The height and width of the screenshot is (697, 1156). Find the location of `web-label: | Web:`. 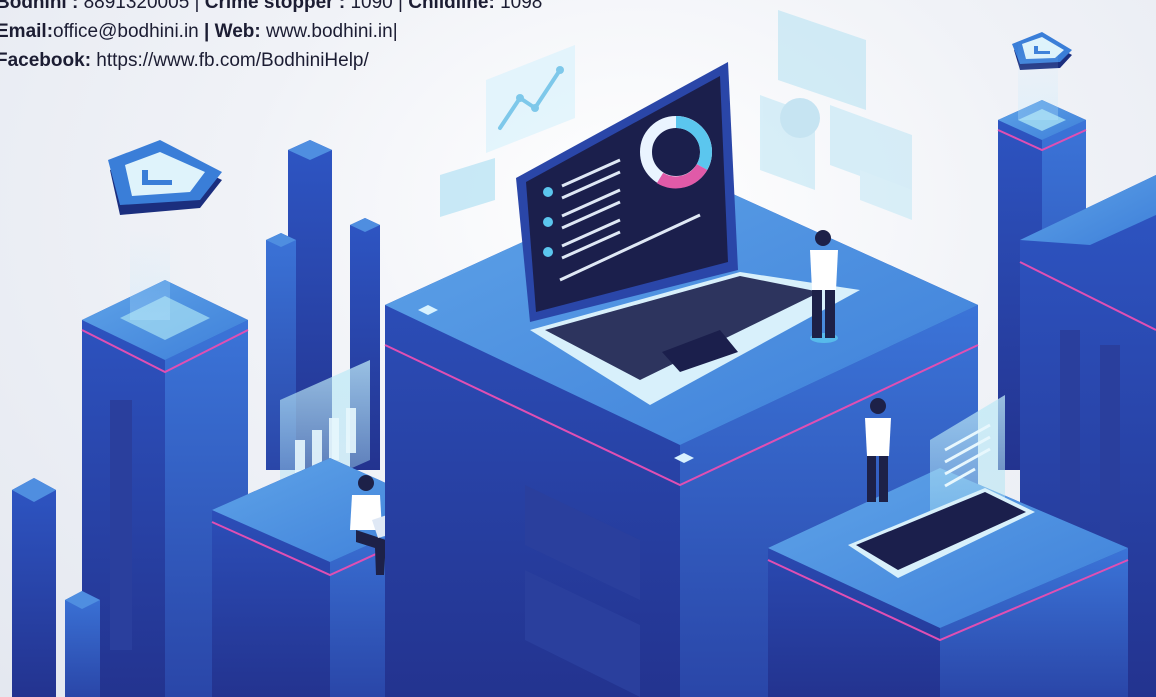

web-label: | Web: is located at coordinates (232, 31).